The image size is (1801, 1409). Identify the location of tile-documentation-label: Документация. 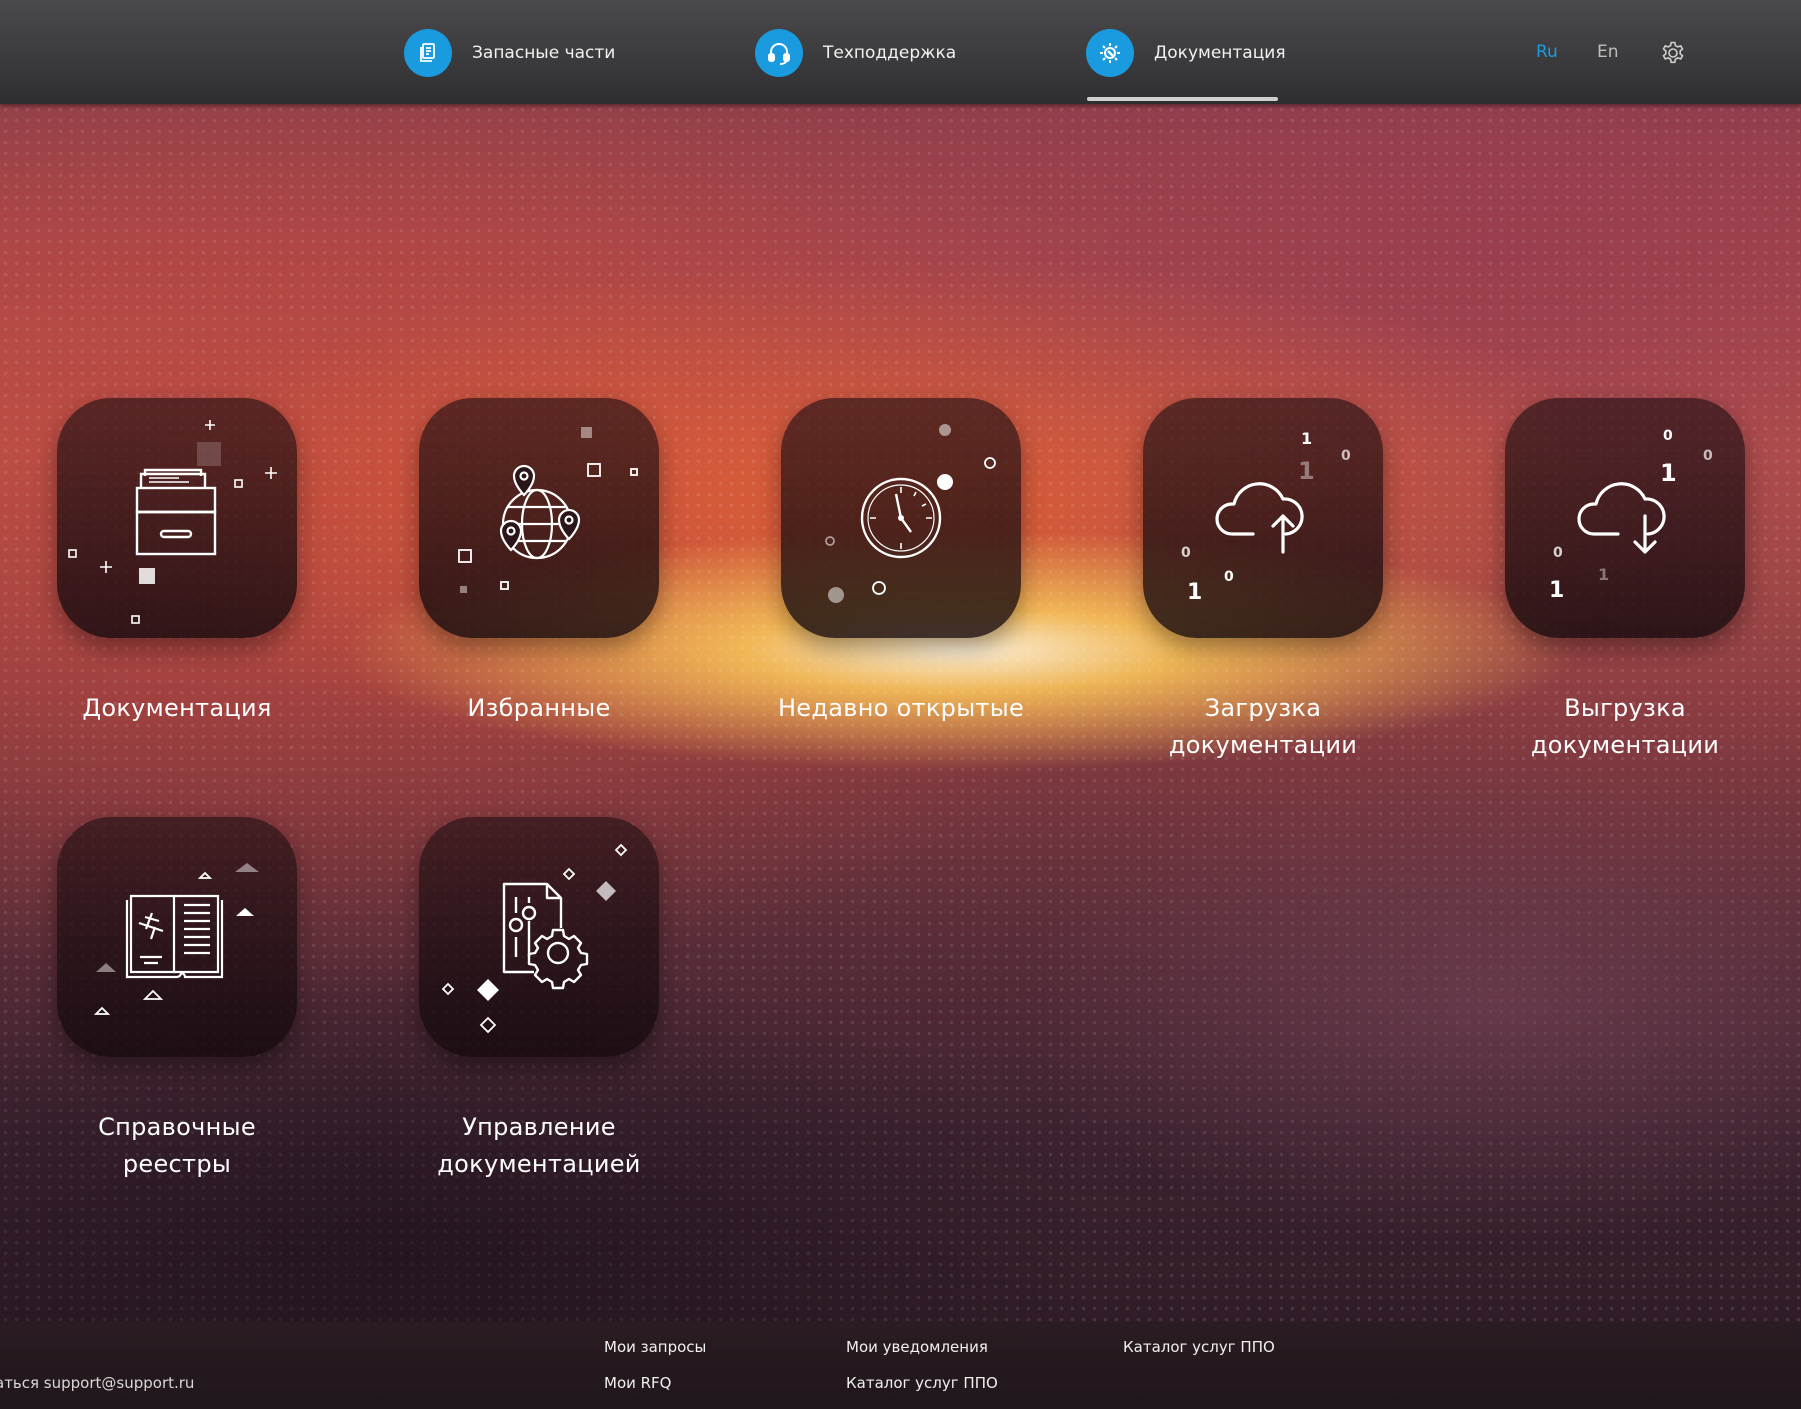
(177, 708).